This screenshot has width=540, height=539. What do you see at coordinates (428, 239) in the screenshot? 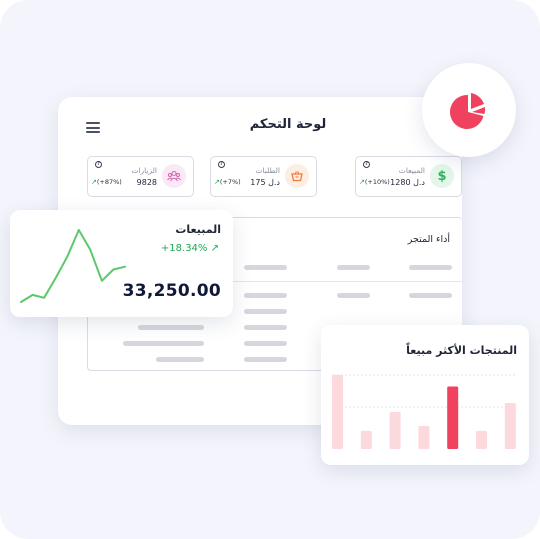
I see `table-title: أداء المتجر` at bounding box center [428, 239].